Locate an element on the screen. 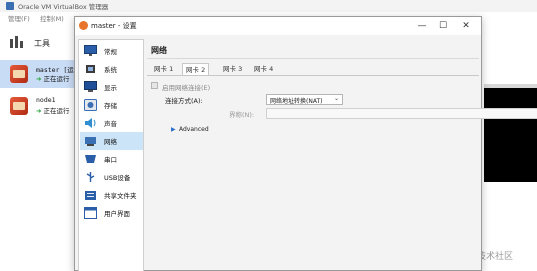 The height and width of the screenshot is (271, 537). monitor-icon is located at coordinates (90, 50).